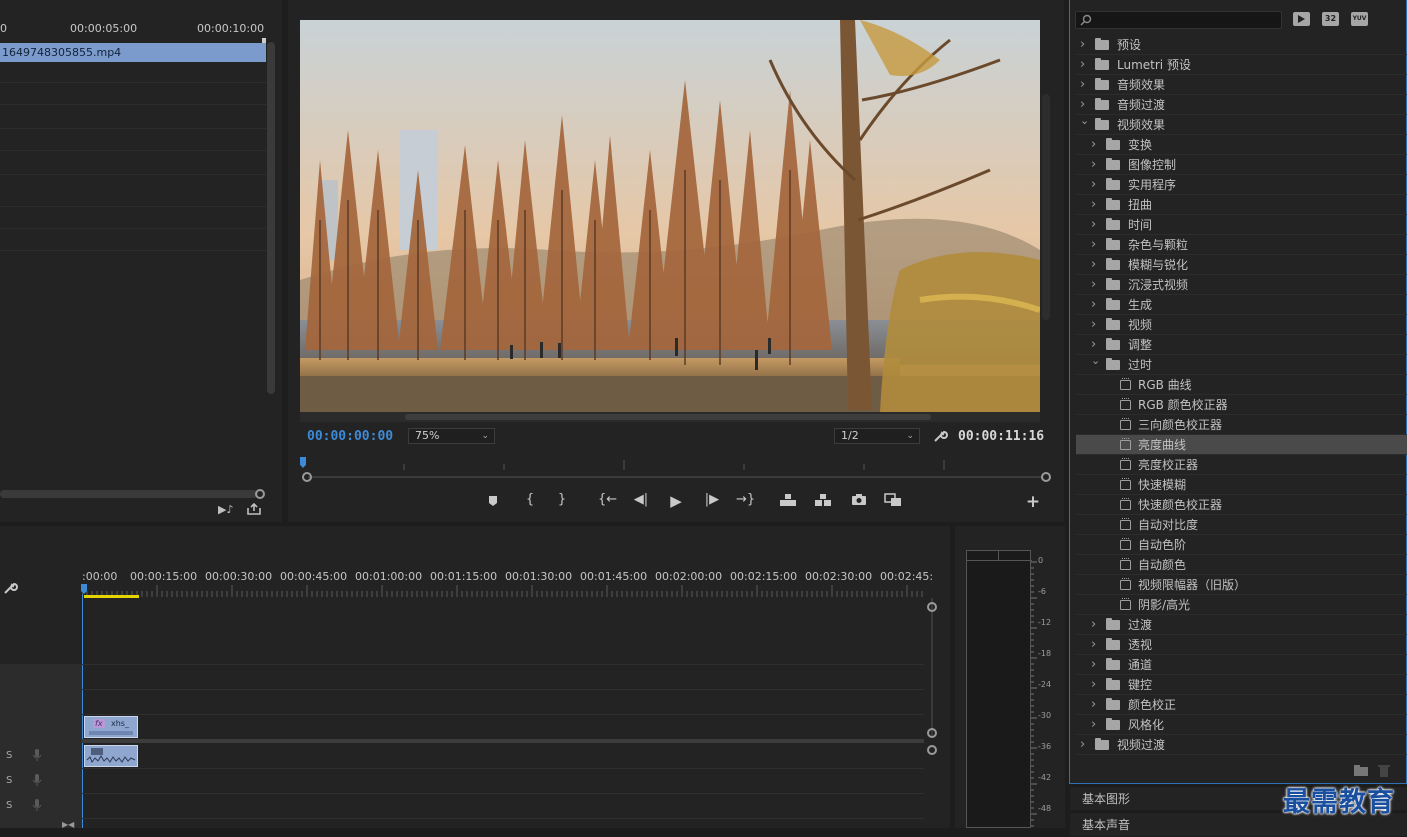 The height and width of the screenshot is (837, 1407). Describe the element at coordinates (823, 500) in the screenshot. I see `extract-icon` at that location.